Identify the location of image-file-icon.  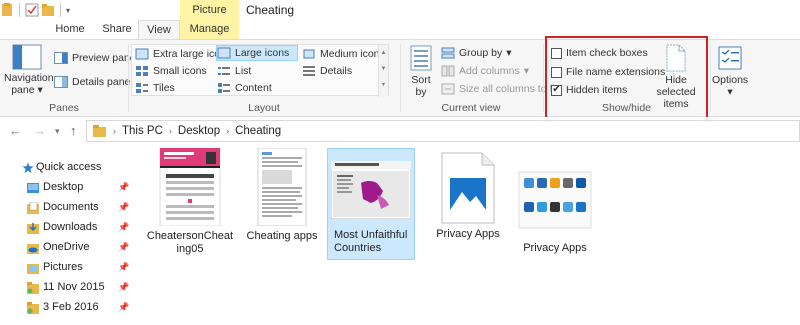
(468, 188).